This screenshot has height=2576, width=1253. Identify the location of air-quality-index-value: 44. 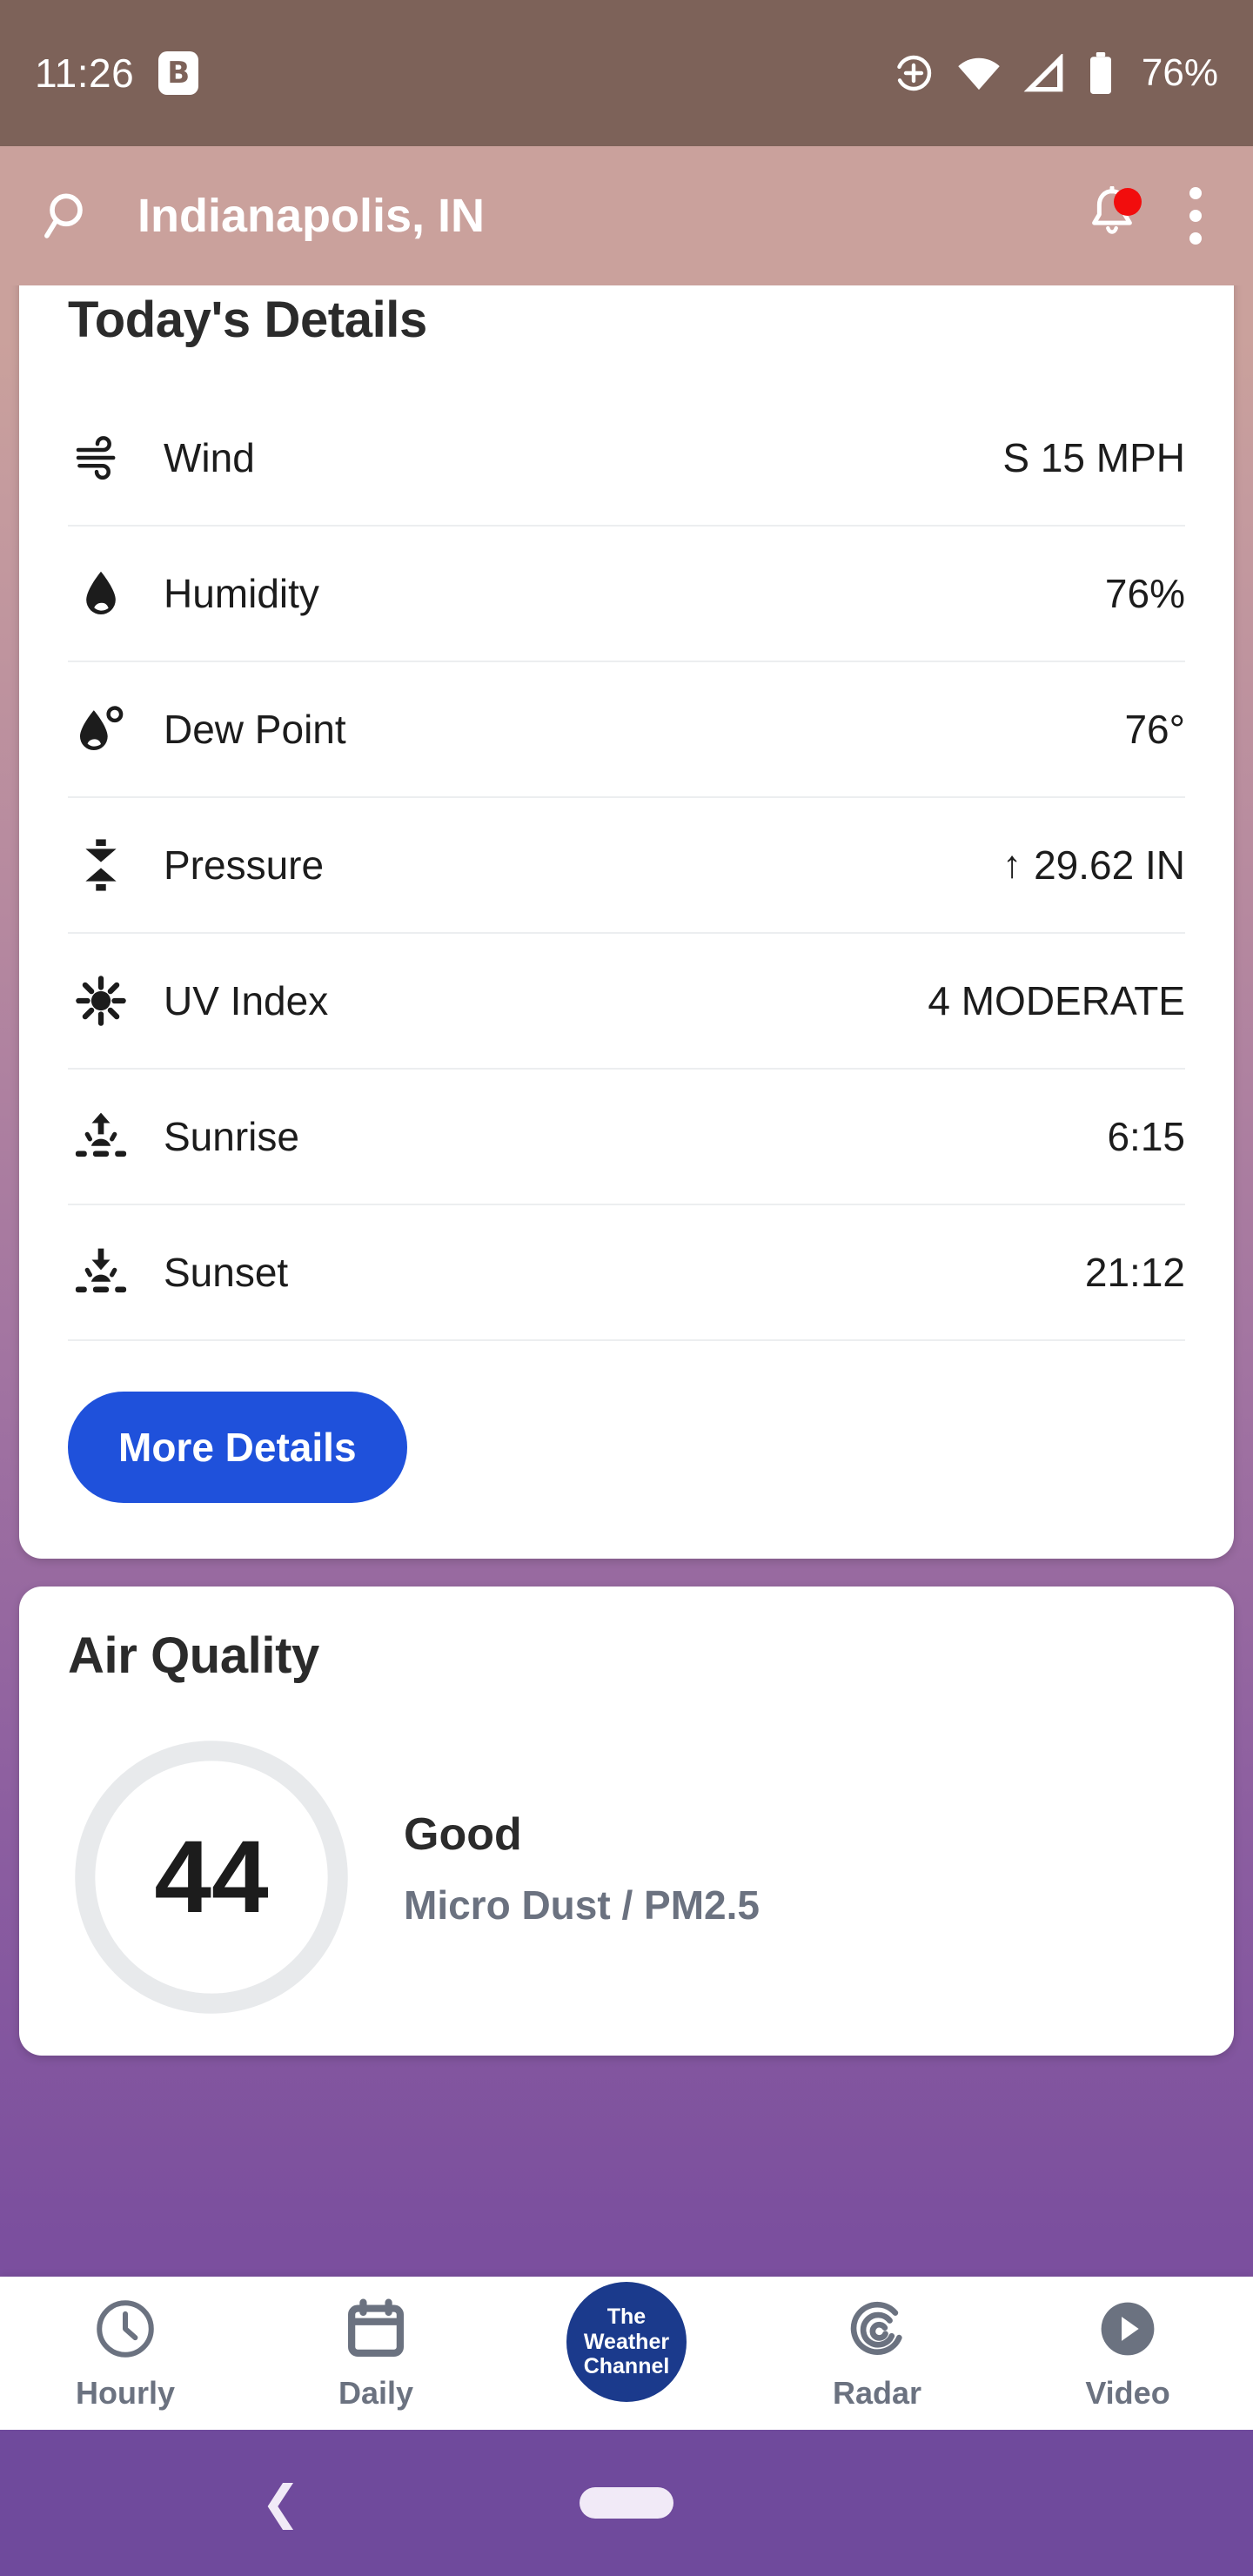
(211, 1877).